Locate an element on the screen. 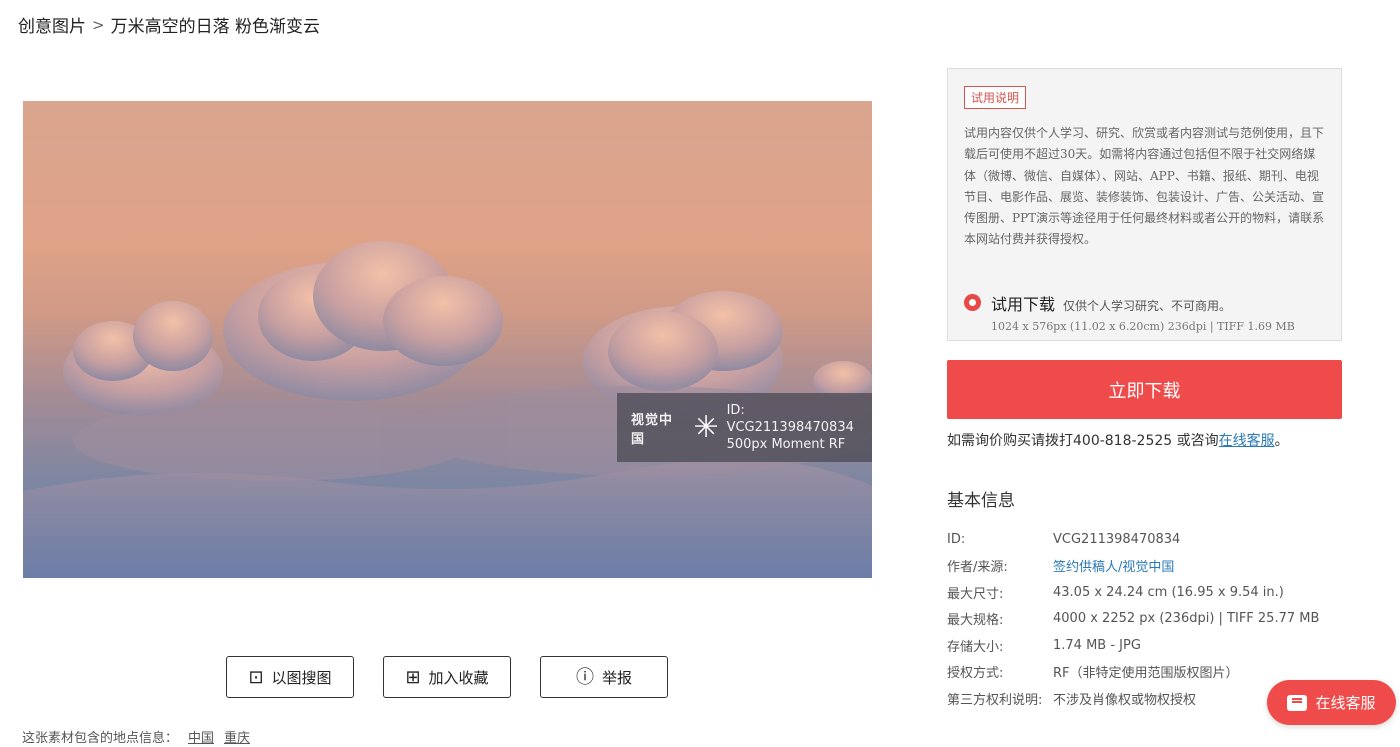 The image size is (1400, 747). info-row: 第三方权利说明: 不涉及肖像权或物权授权 is located at coordinates (1133, 698).